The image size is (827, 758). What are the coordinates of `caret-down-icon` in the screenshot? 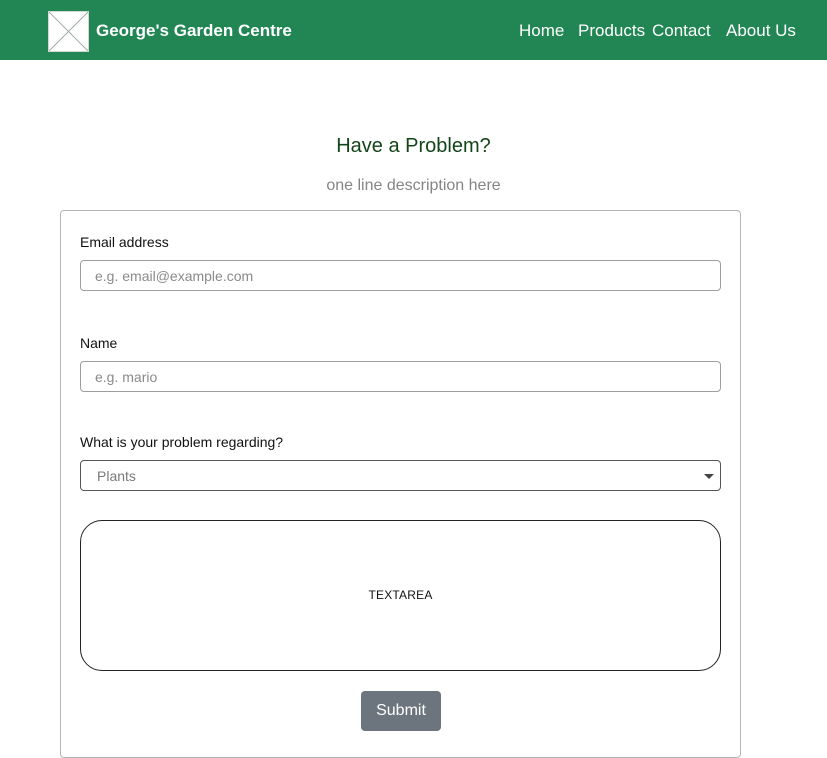 It's located at (709, 476).